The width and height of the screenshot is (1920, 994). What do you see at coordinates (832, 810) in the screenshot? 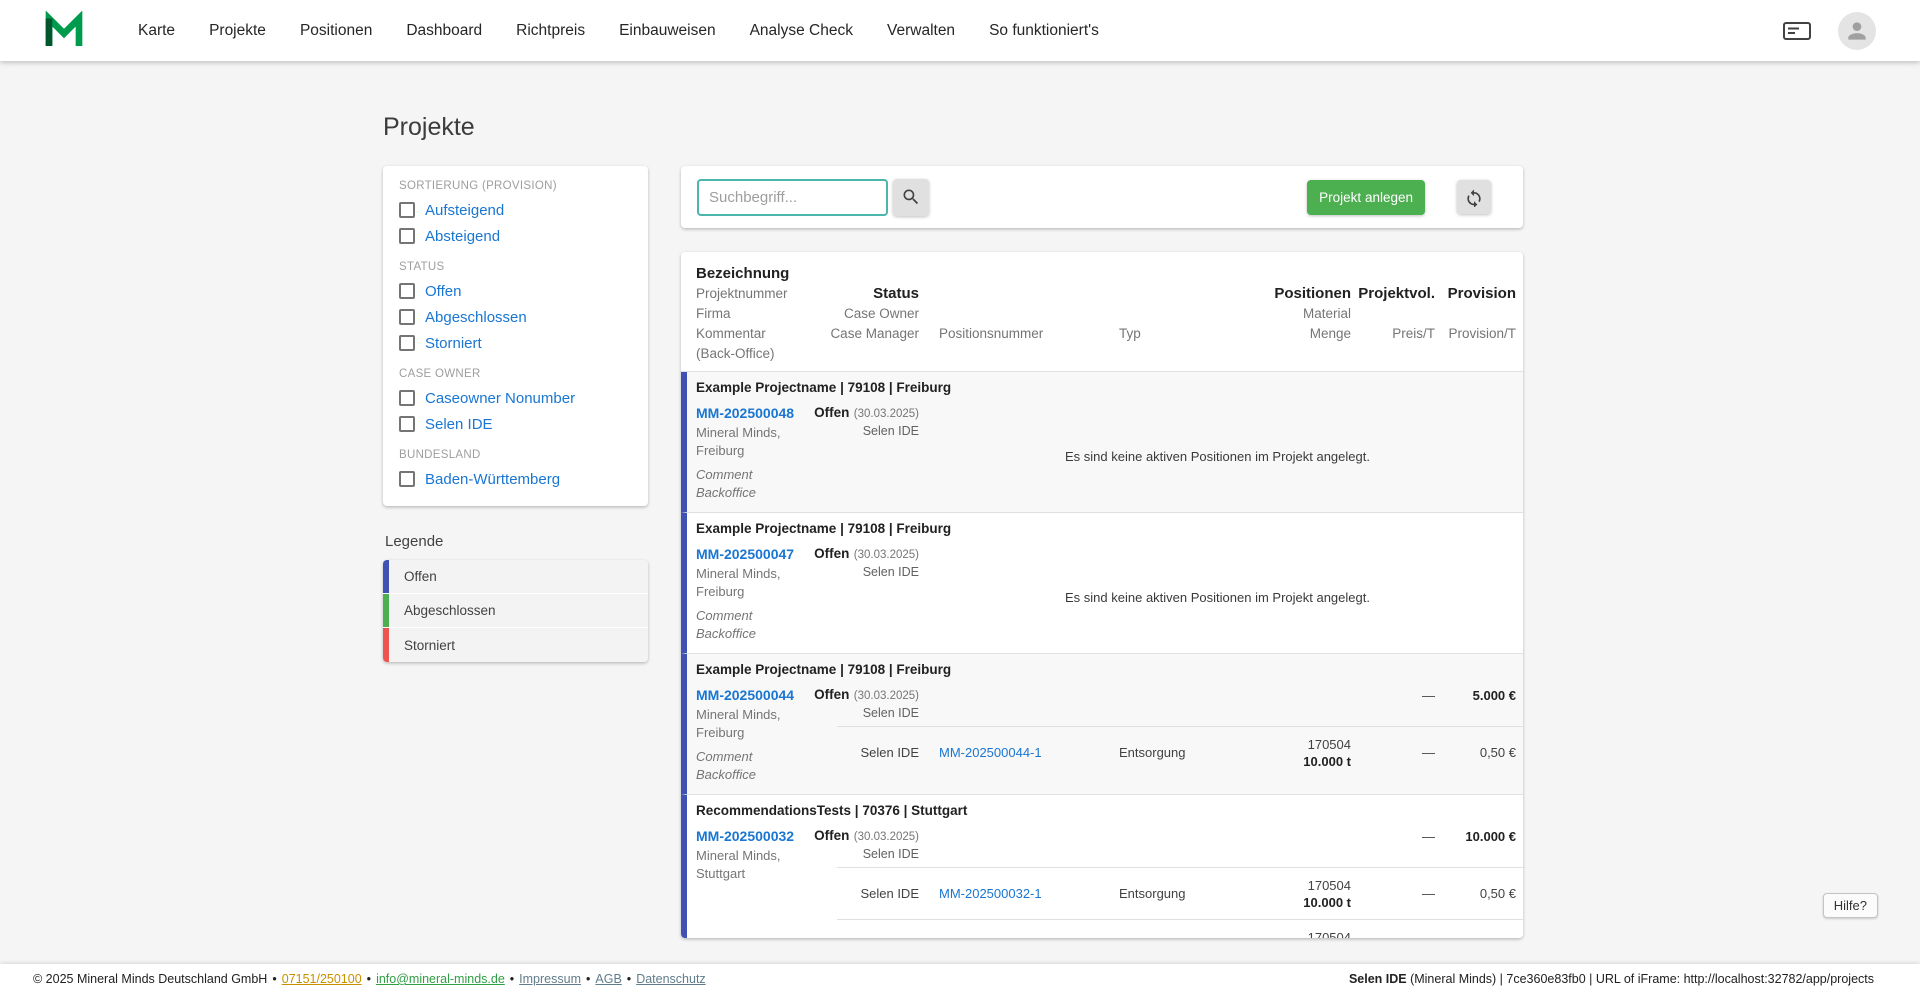
I see `project-title: RecommendationsTests | 70376 | Stuttgart` at bounding box center [832, 810].